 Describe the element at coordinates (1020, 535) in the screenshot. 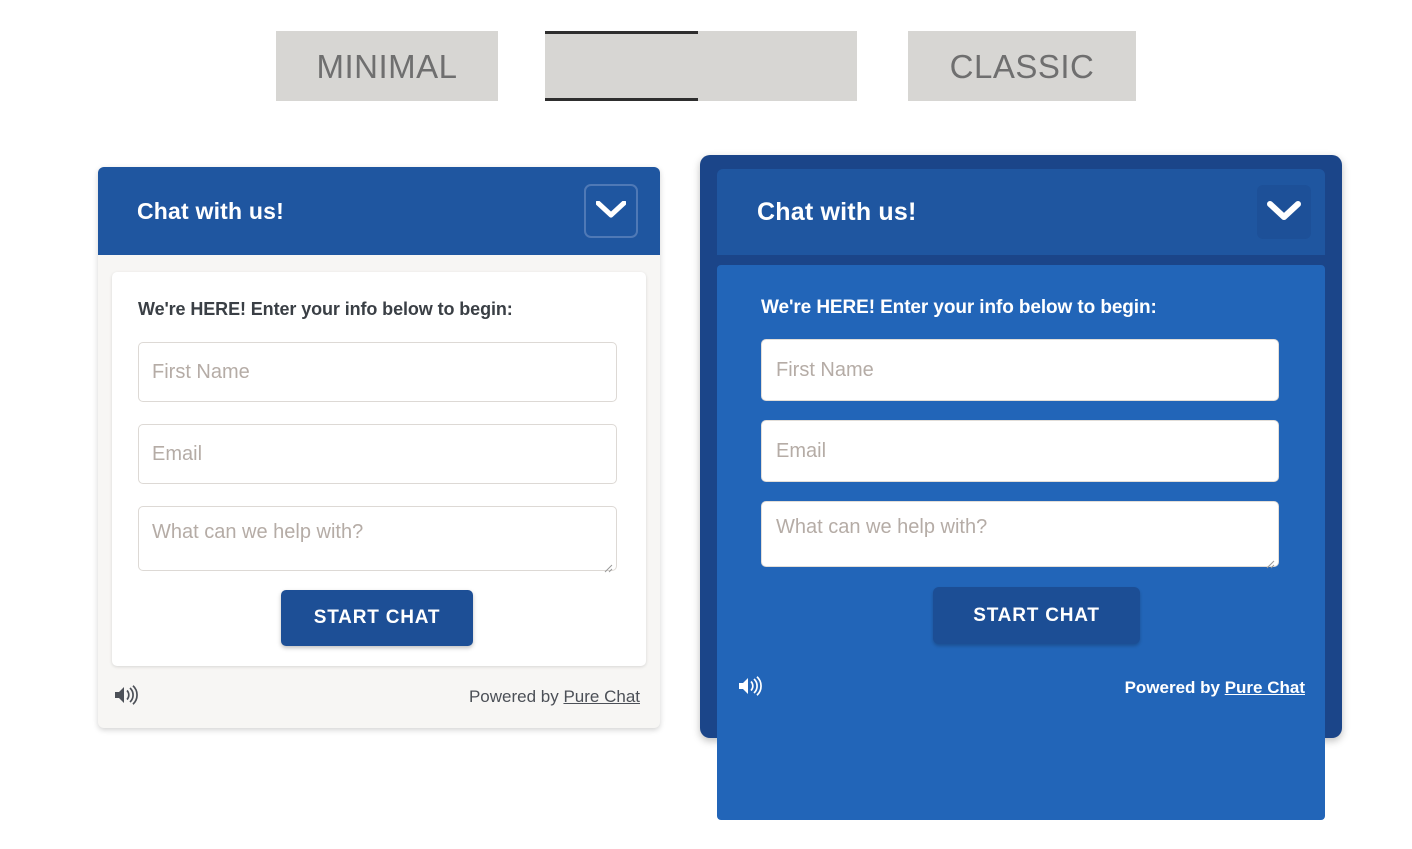

I see `classic-message-textarea: What can we help with?` at that location.